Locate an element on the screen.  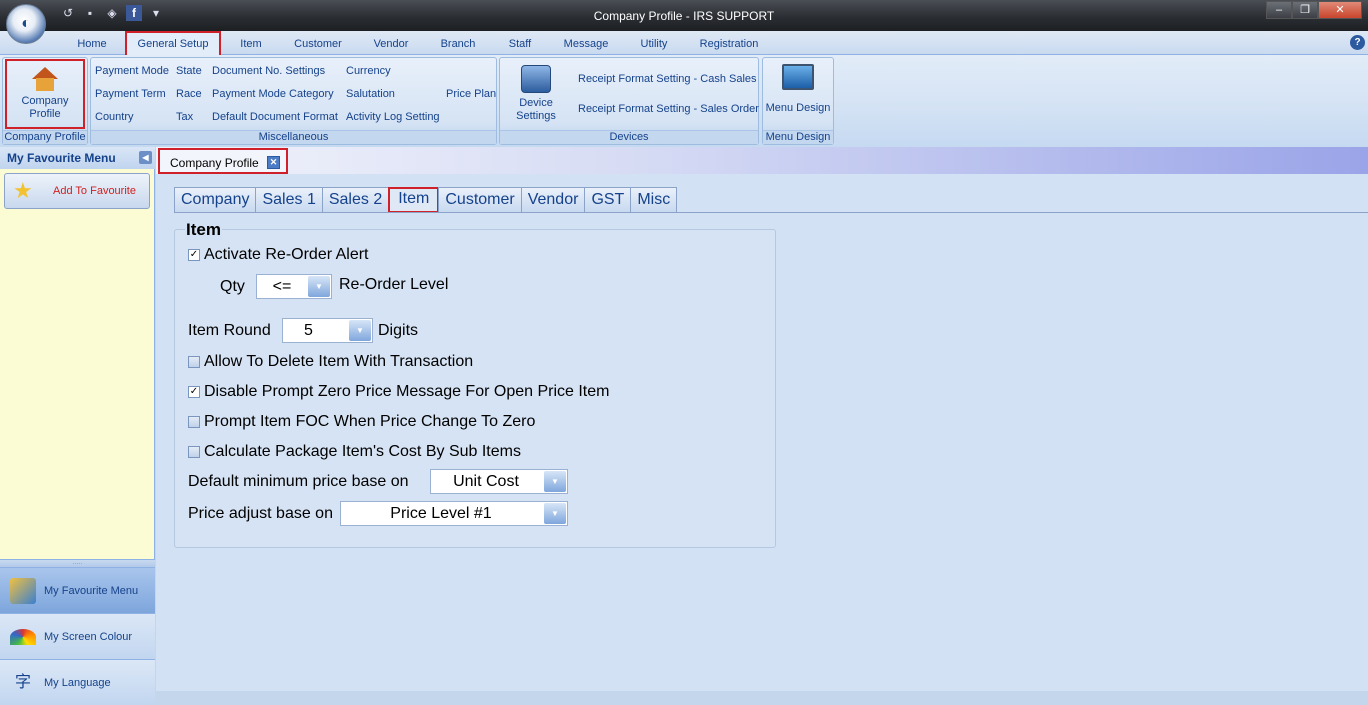
favourite-menu-header: My Favourite Menu ◀ is located at coordinates (77, 158).